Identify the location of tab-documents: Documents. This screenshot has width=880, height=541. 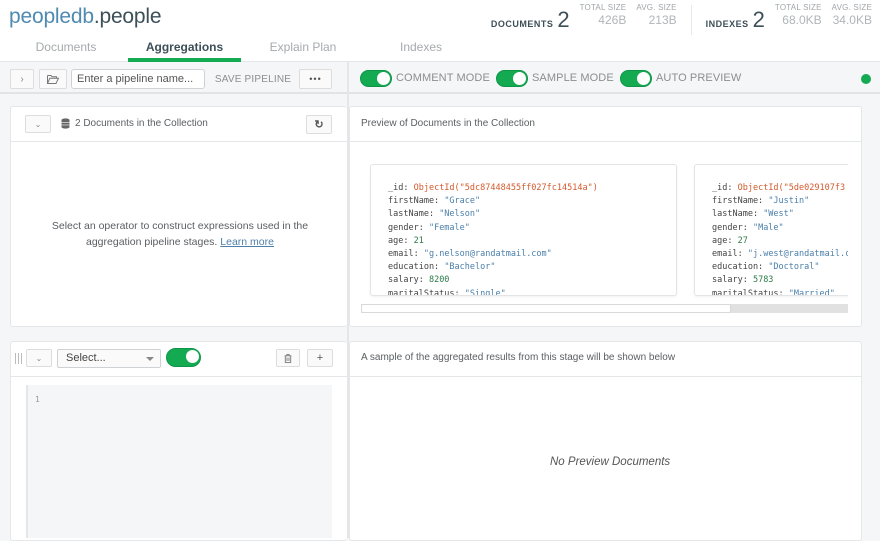
(66, 50).